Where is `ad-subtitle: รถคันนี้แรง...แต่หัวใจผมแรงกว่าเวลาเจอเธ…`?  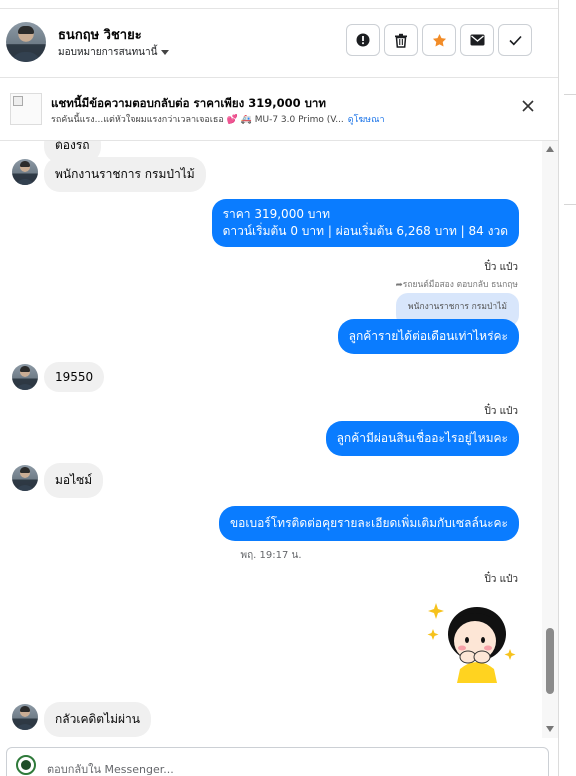
ad-subtitle: รถคันนี้แรง...แต่หัวใจผมแรงกว่าเวลาเจอเธ… is located at coordinates (218, 119).